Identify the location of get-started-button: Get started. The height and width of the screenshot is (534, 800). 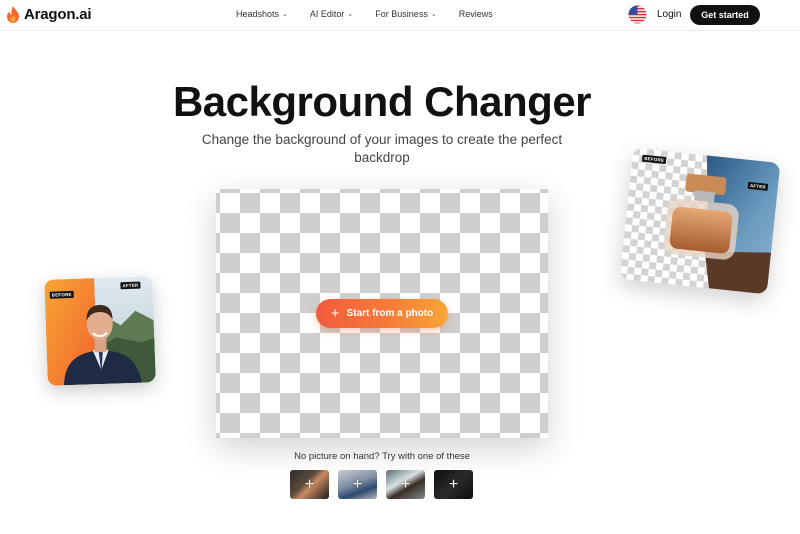
(725, 15).